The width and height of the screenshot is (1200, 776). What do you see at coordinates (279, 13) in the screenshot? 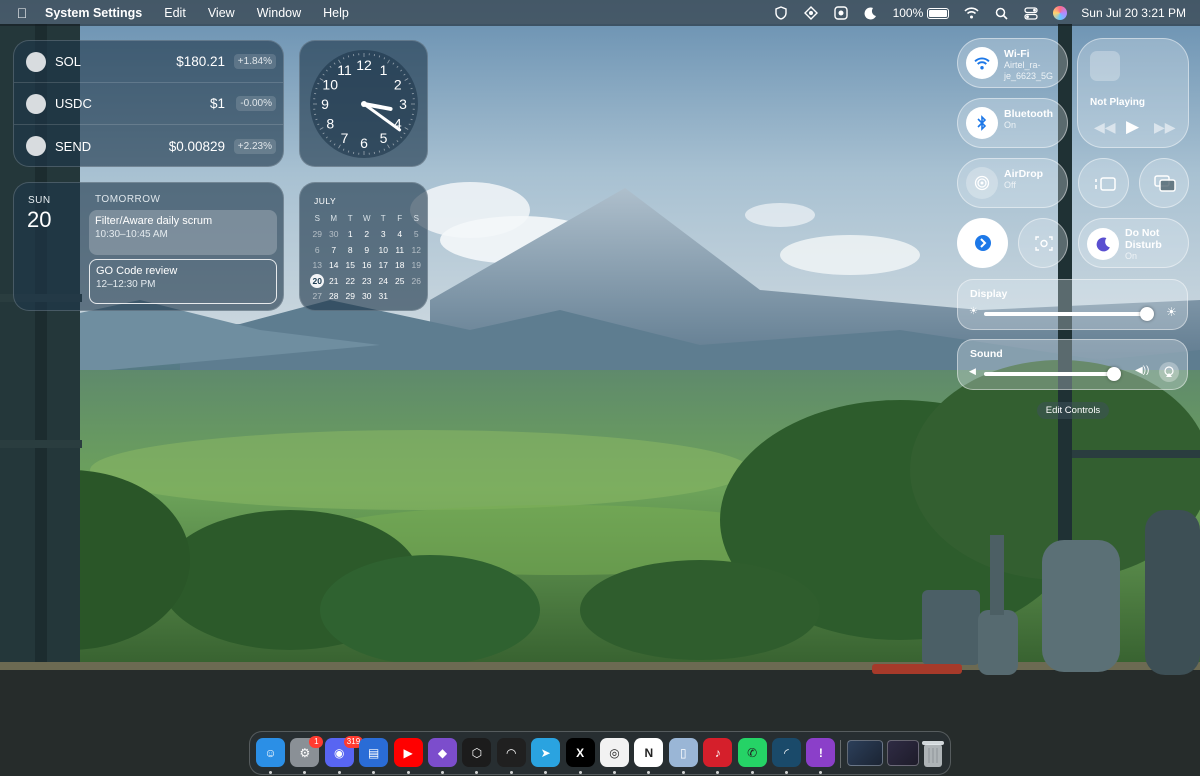
I see `menu-window: Window` at bounding box center [279, 13].